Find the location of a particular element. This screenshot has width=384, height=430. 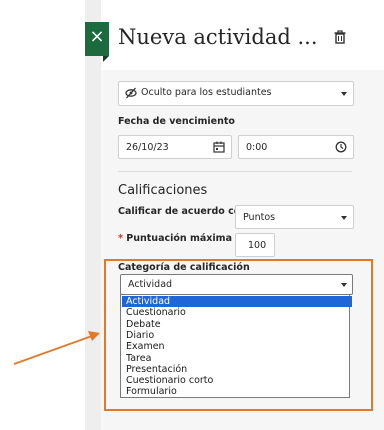

category-option: Examen is located at coordinates (237, 346).